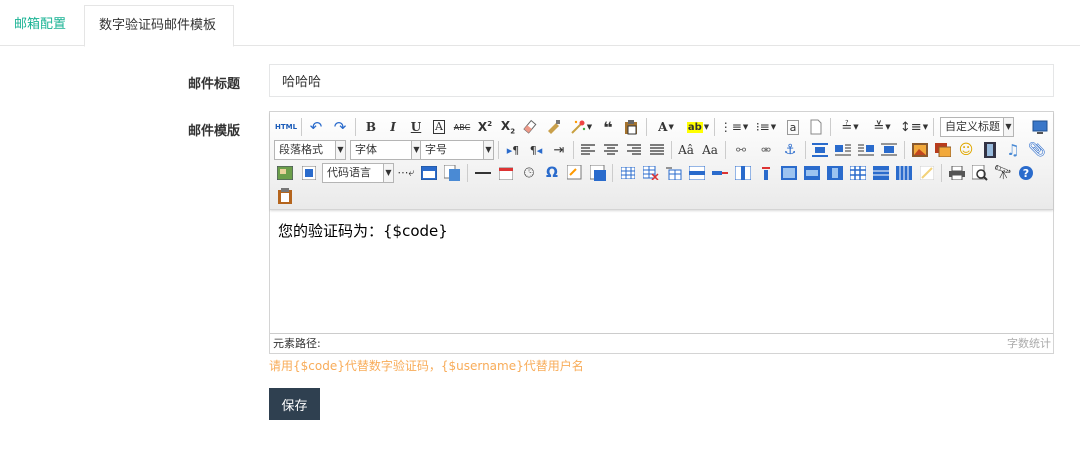 The height and width of the screenshot is (449, 1080). Describe the element at coordinates (513, 150) in the screenshot. I see `ltr-icon: ▸¶` at that location.